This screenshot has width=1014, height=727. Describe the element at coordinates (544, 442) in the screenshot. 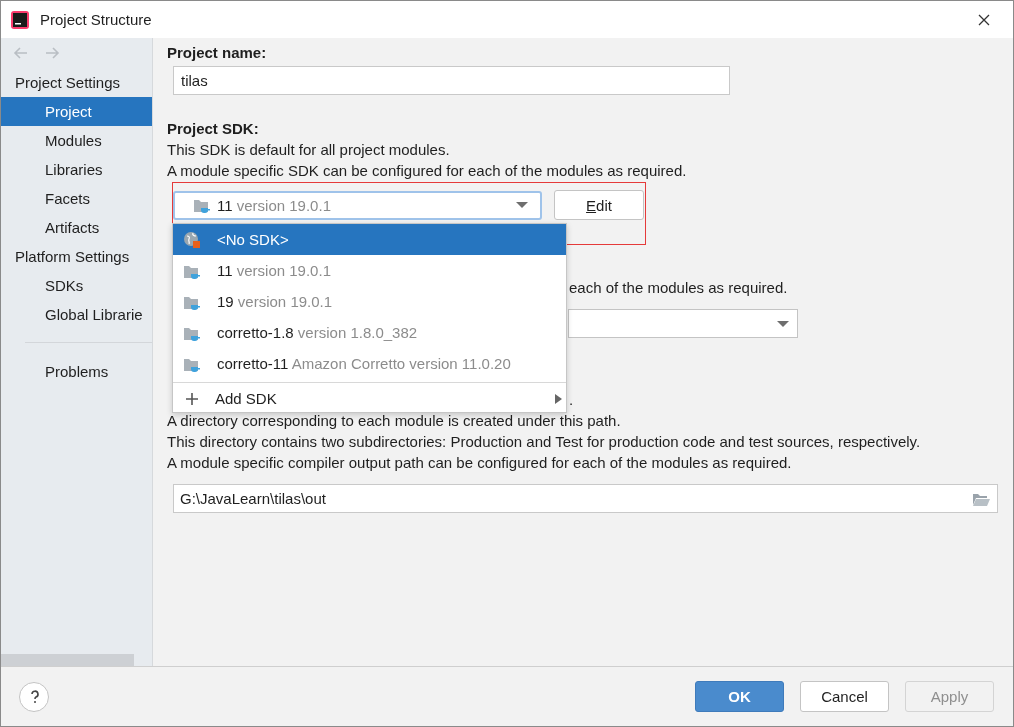

I see `description-text: This directory contains two subdirectories: Production and Test for production code and test sources, respectively.` at that location.